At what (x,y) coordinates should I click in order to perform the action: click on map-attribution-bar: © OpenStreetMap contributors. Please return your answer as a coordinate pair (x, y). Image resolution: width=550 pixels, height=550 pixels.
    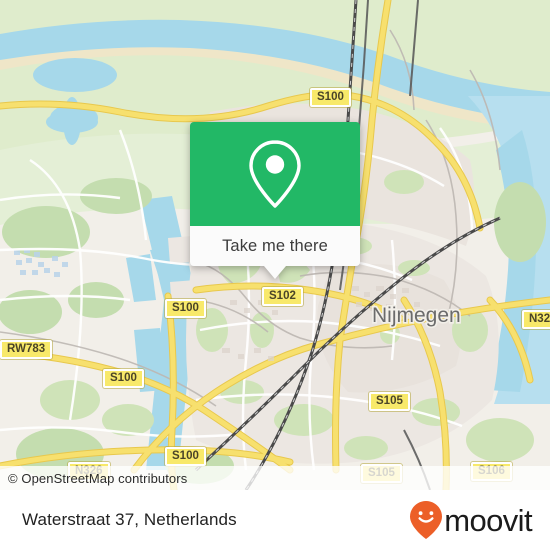
    Looking at the image, I should click on (275, 478).